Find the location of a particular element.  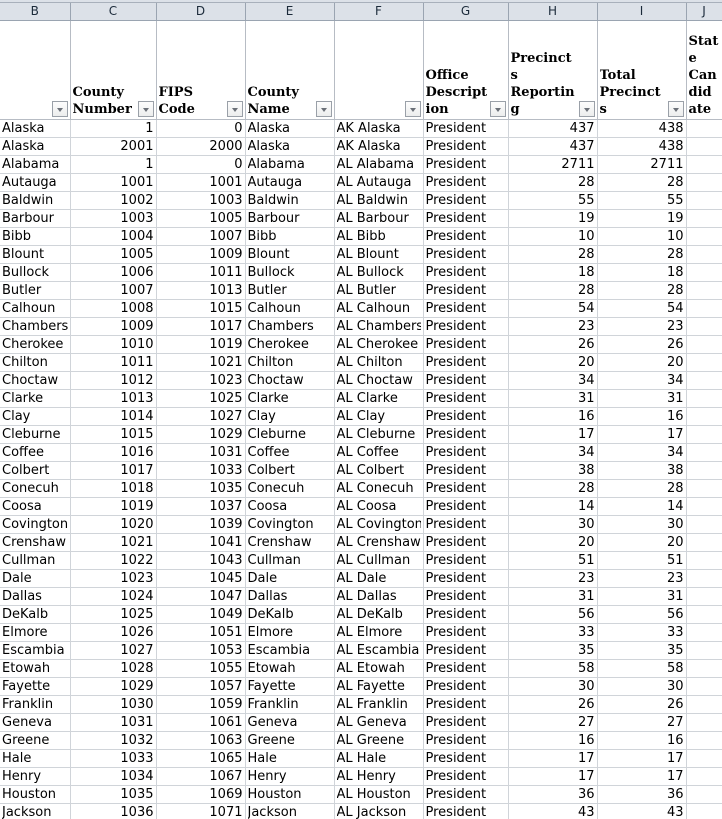

cell-d: 1033 is located at coordinates (201, 470).